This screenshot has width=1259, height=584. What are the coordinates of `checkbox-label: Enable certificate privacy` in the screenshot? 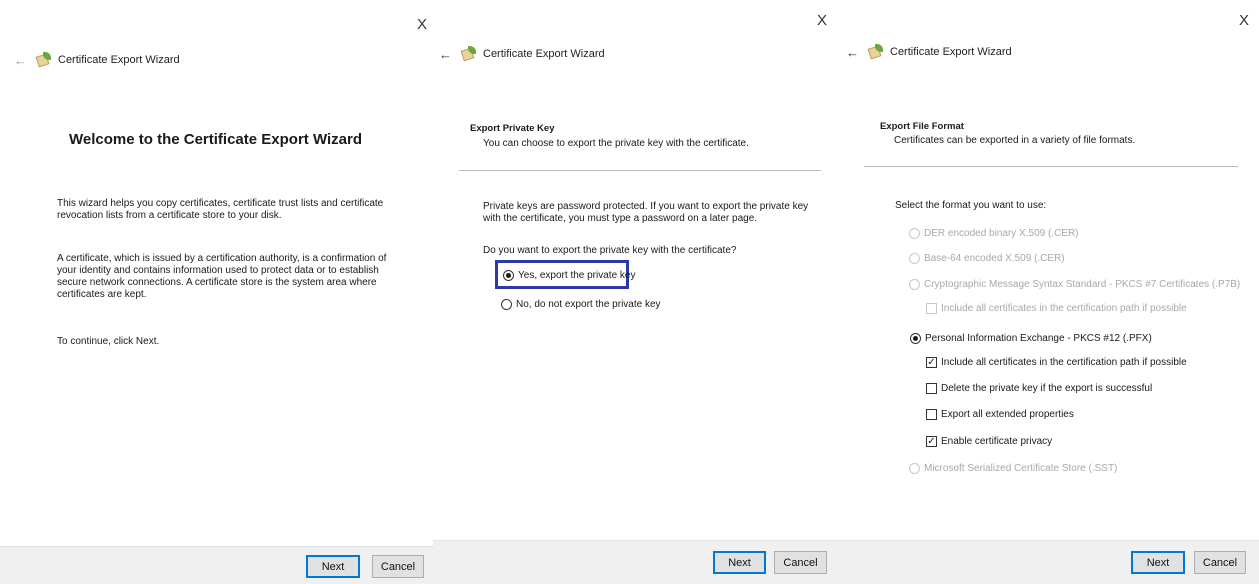 It's located at (997, 441).